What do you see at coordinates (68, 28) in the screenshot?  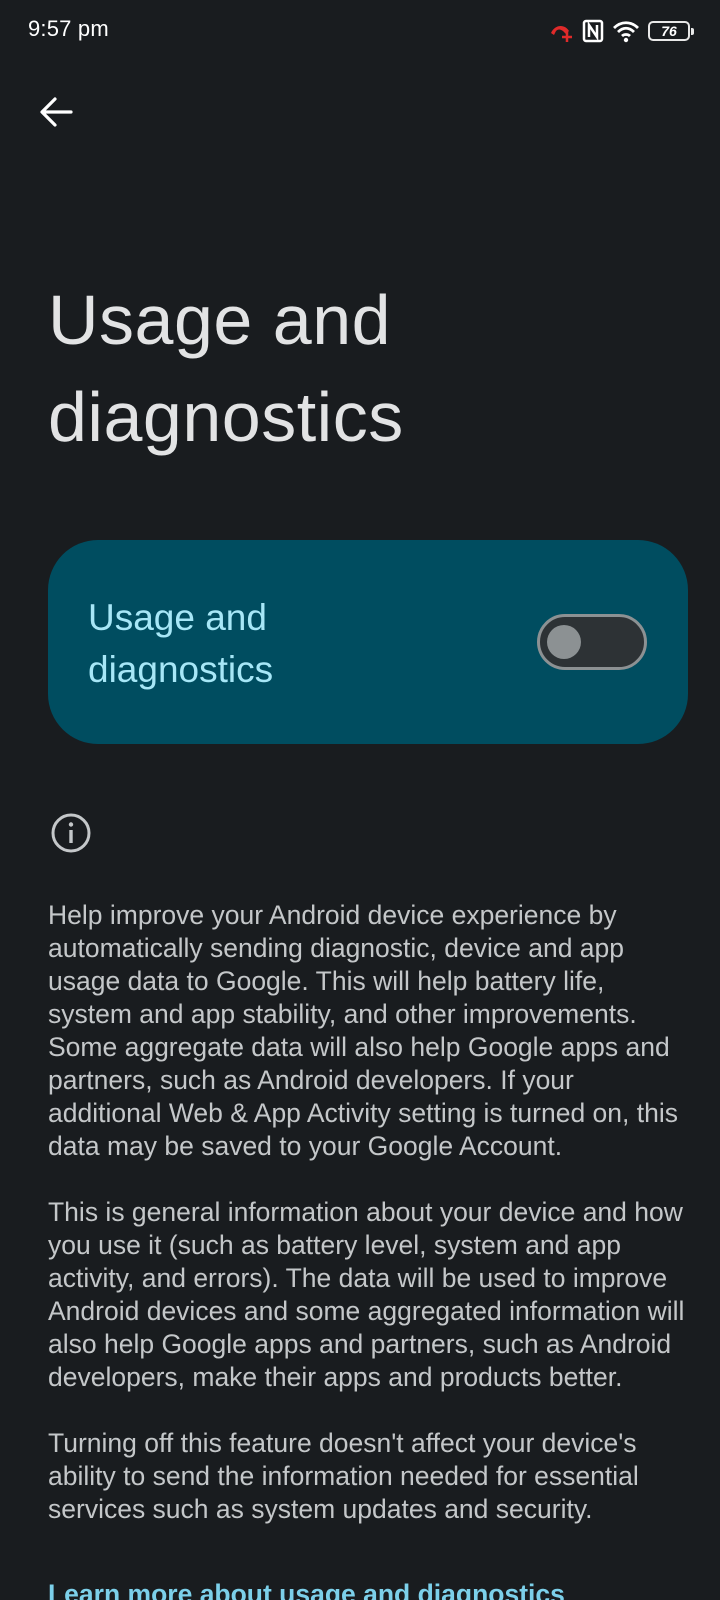 I see `status-time: 9:57 pm` at bounding box center [68, 28].